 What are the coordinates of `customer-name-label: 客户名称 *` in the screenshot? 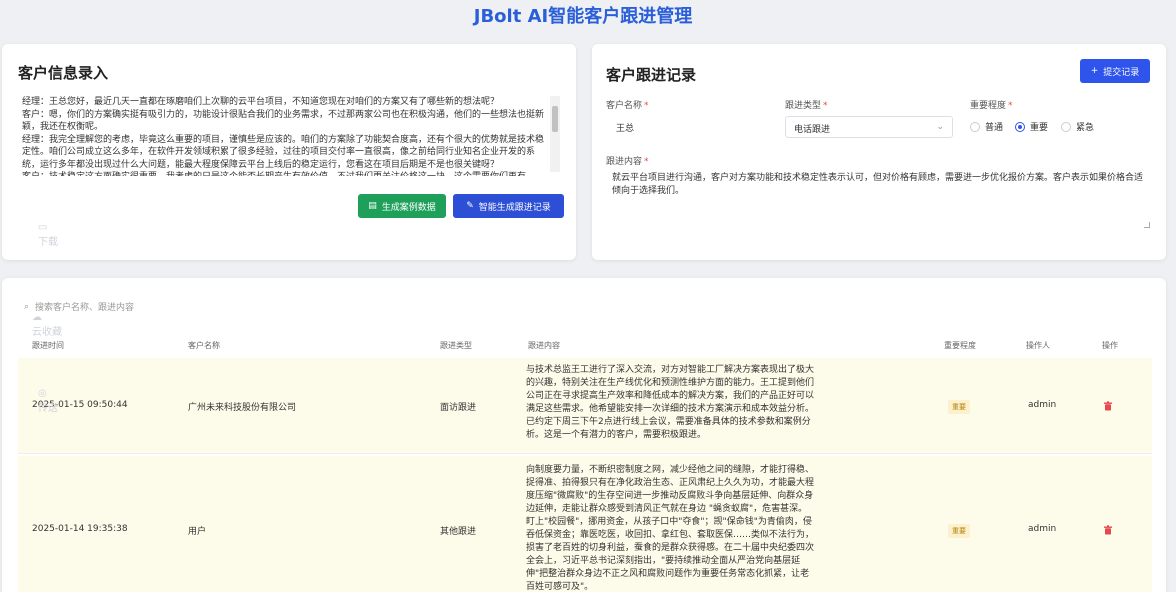 It's located at (627, 106).